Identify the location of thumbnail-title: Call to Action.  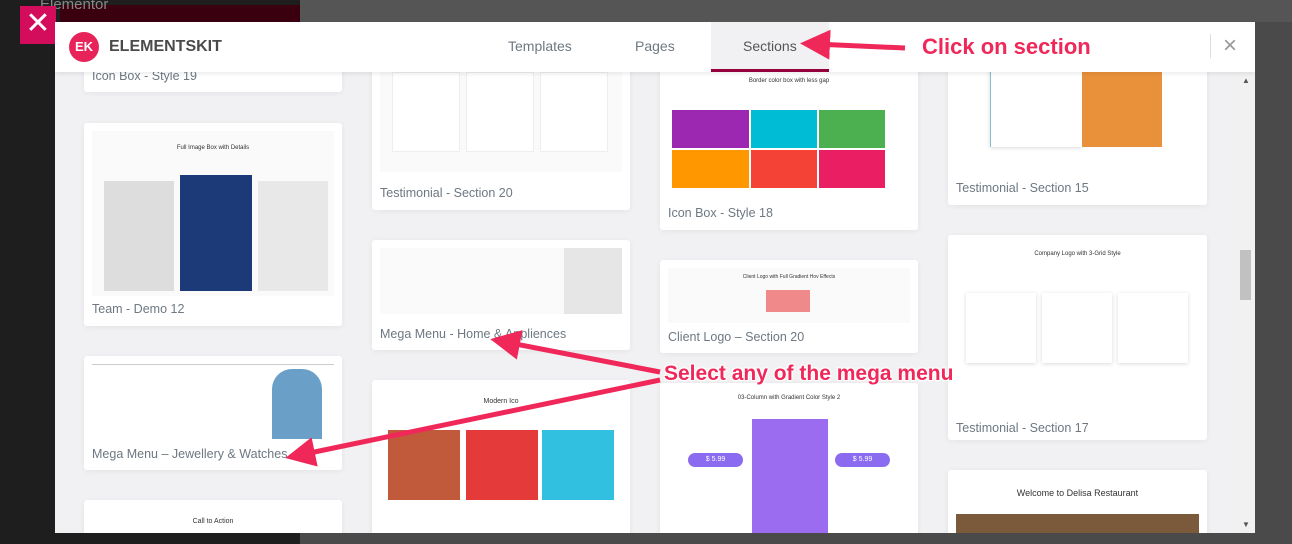
(213, 521).